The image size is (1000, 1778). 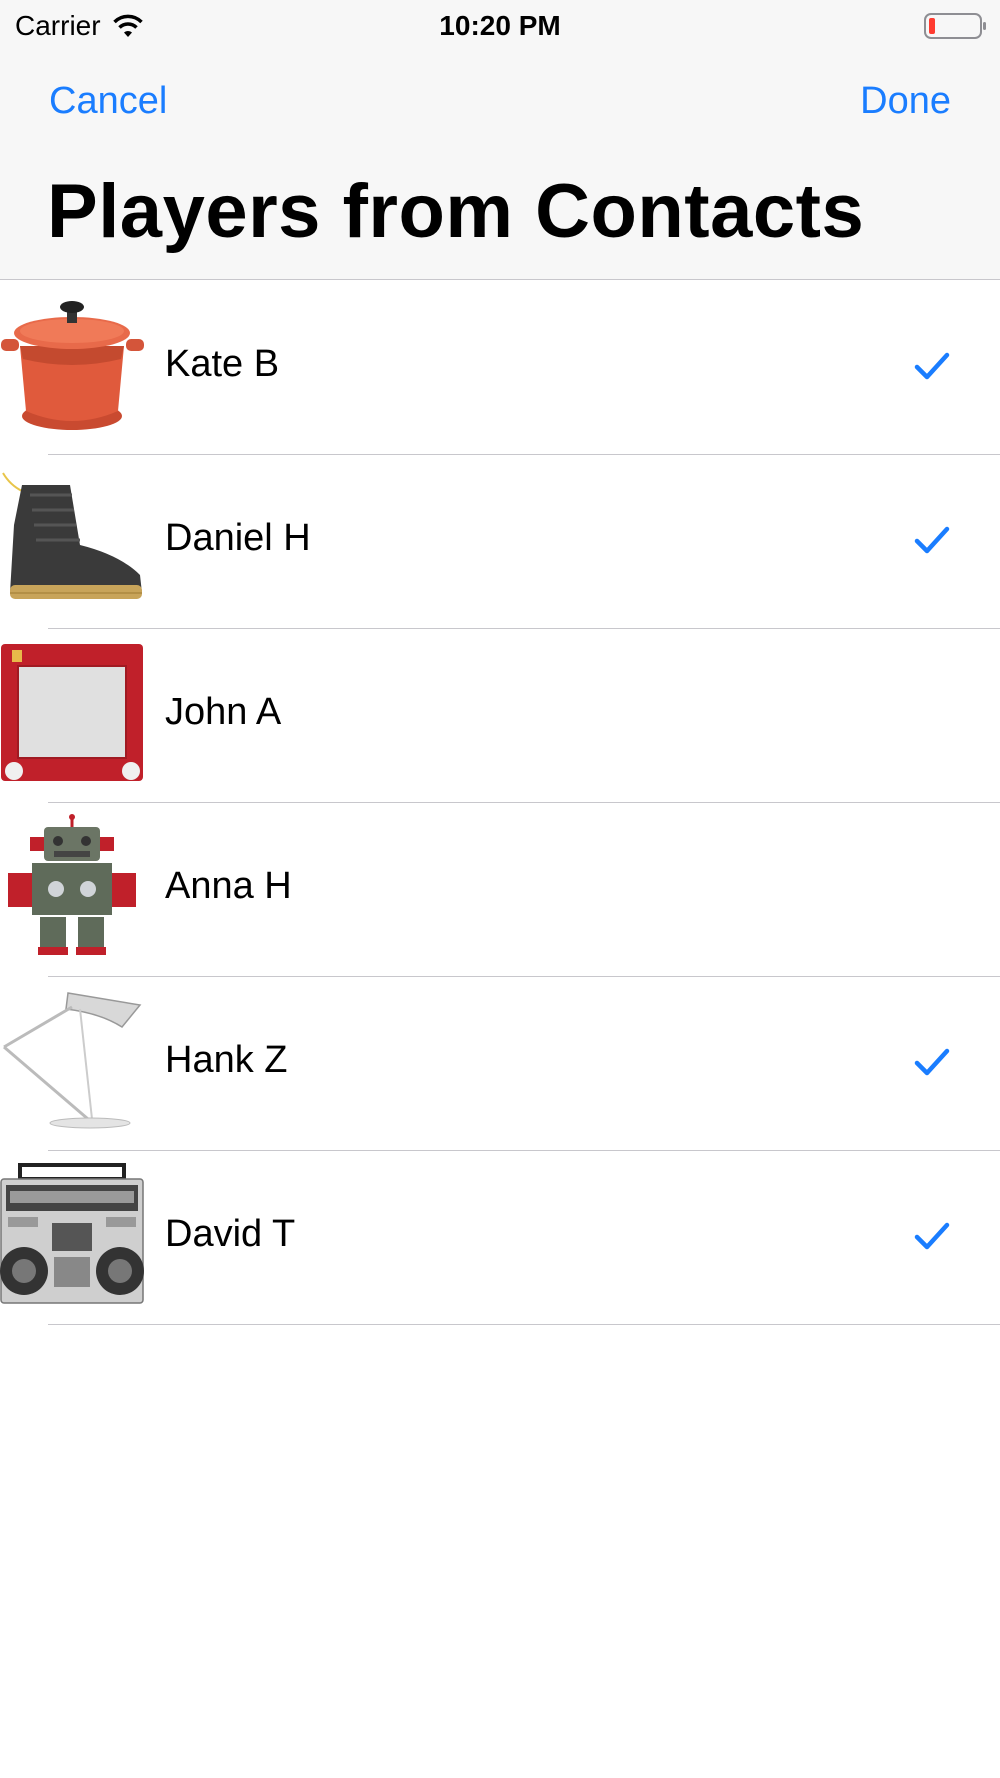 What do you see at coordinates (222, 364) in the screenshot?
I see `player-name: Kate B` at bounding box center [222, 364].